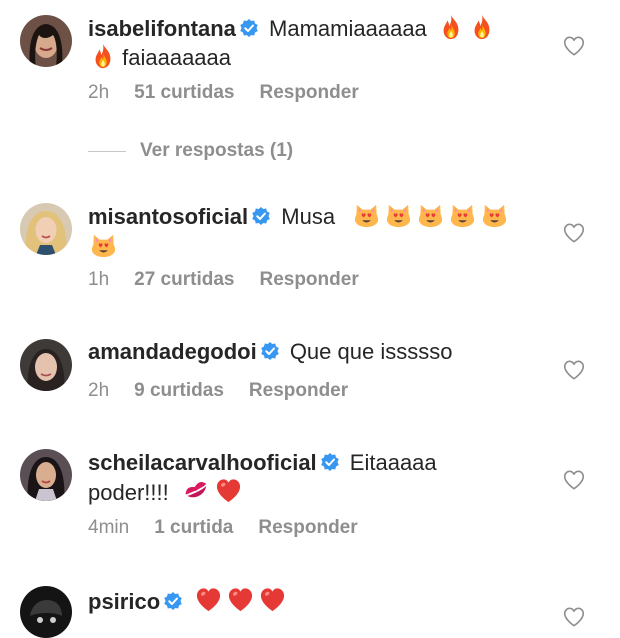  I want to click on comment-meta: 1h 27 curtidas Responder, so click(236, 280).